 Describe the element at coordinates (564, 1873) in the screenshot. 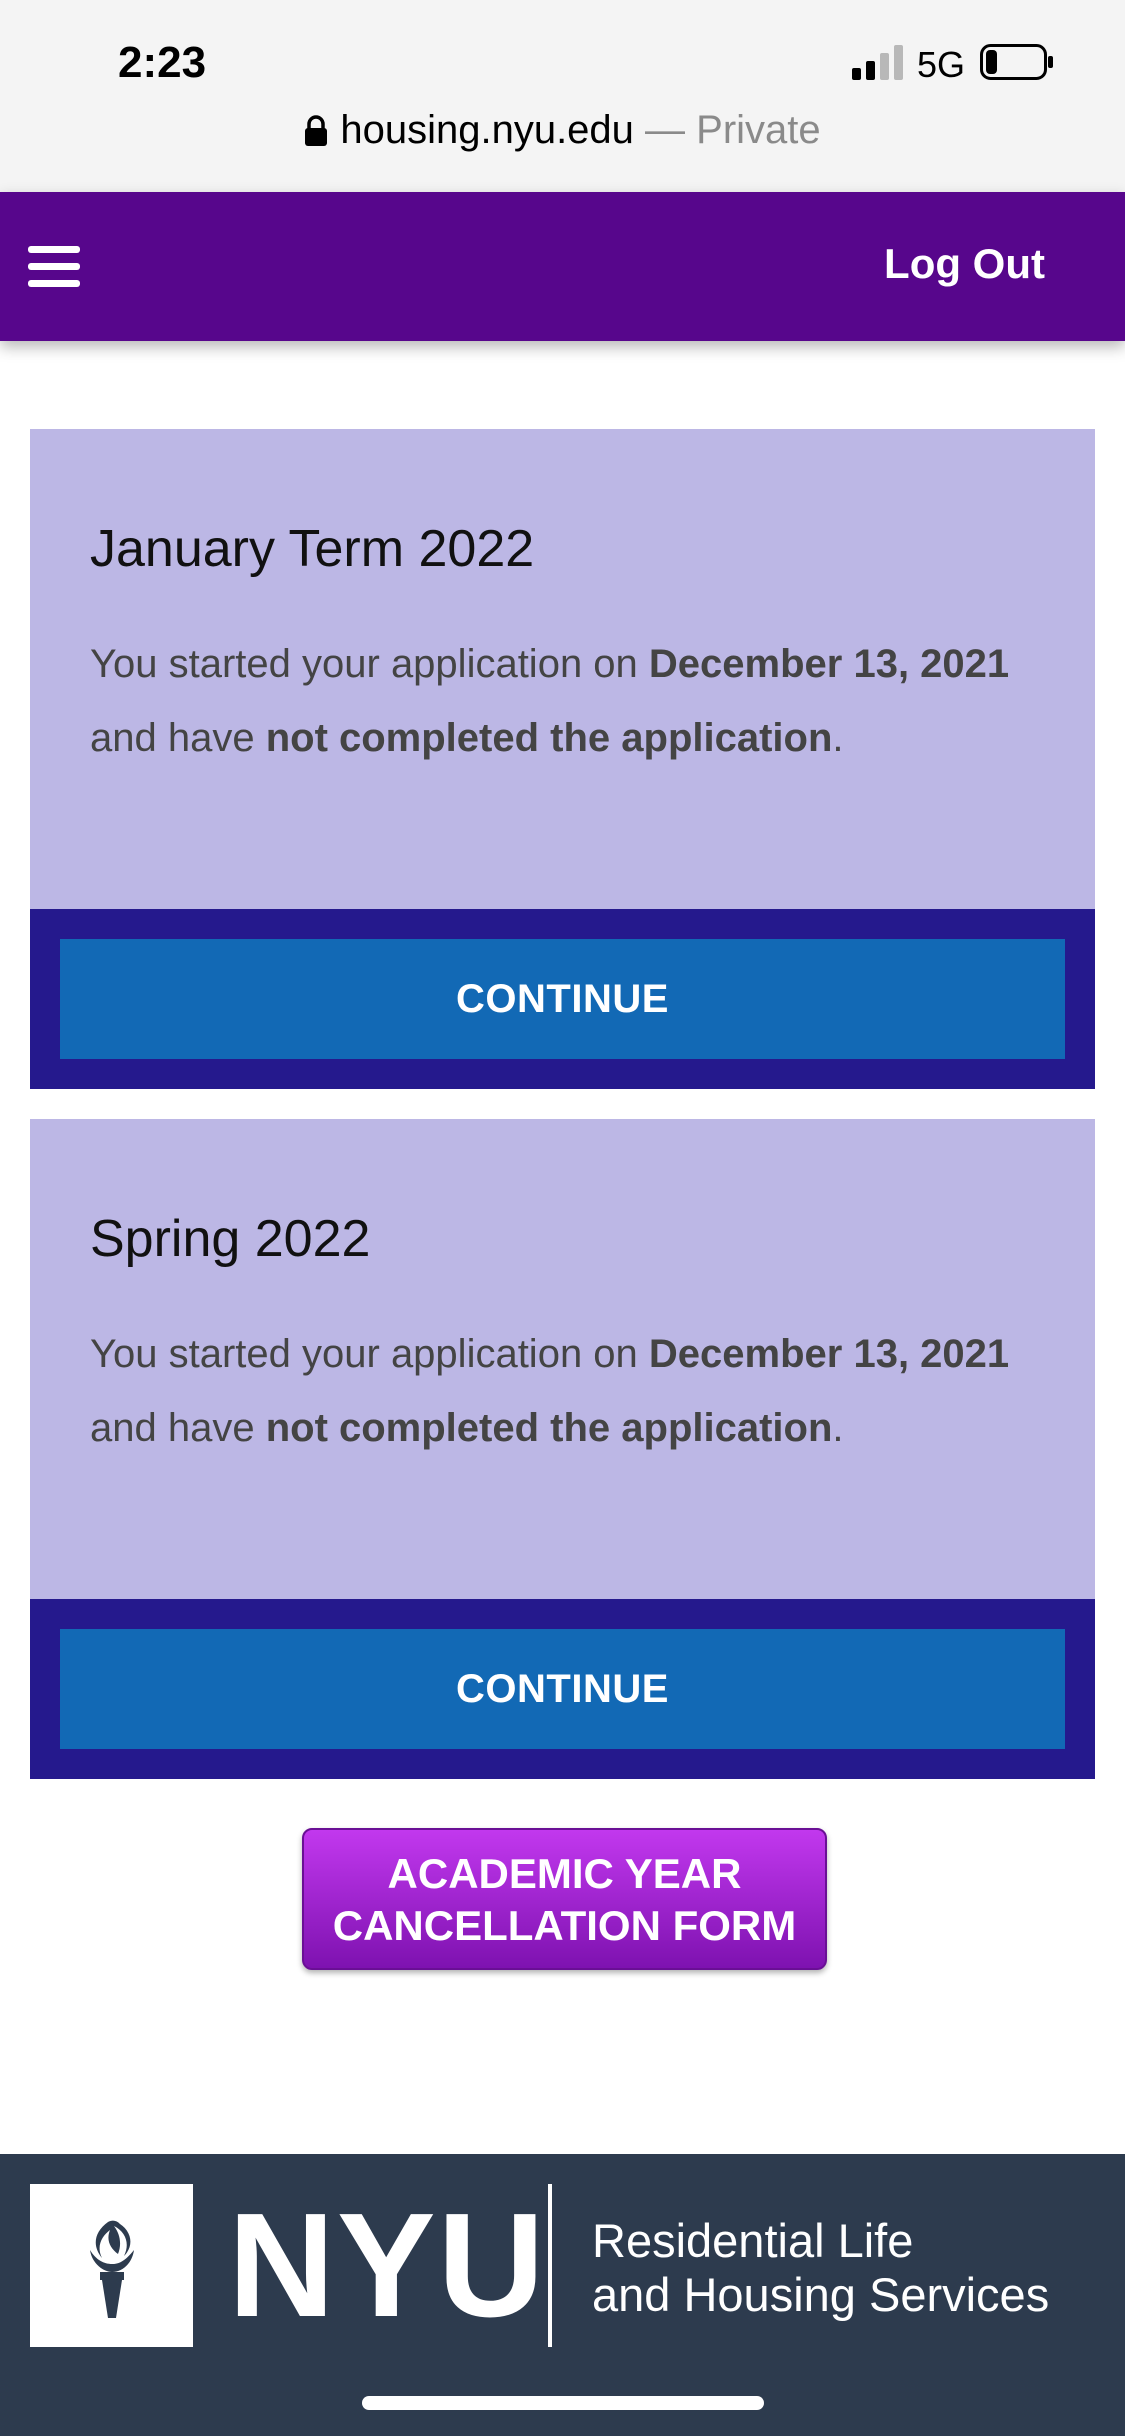

I see `cancellation-line-1: ACADEMIC YEAR` at that location.